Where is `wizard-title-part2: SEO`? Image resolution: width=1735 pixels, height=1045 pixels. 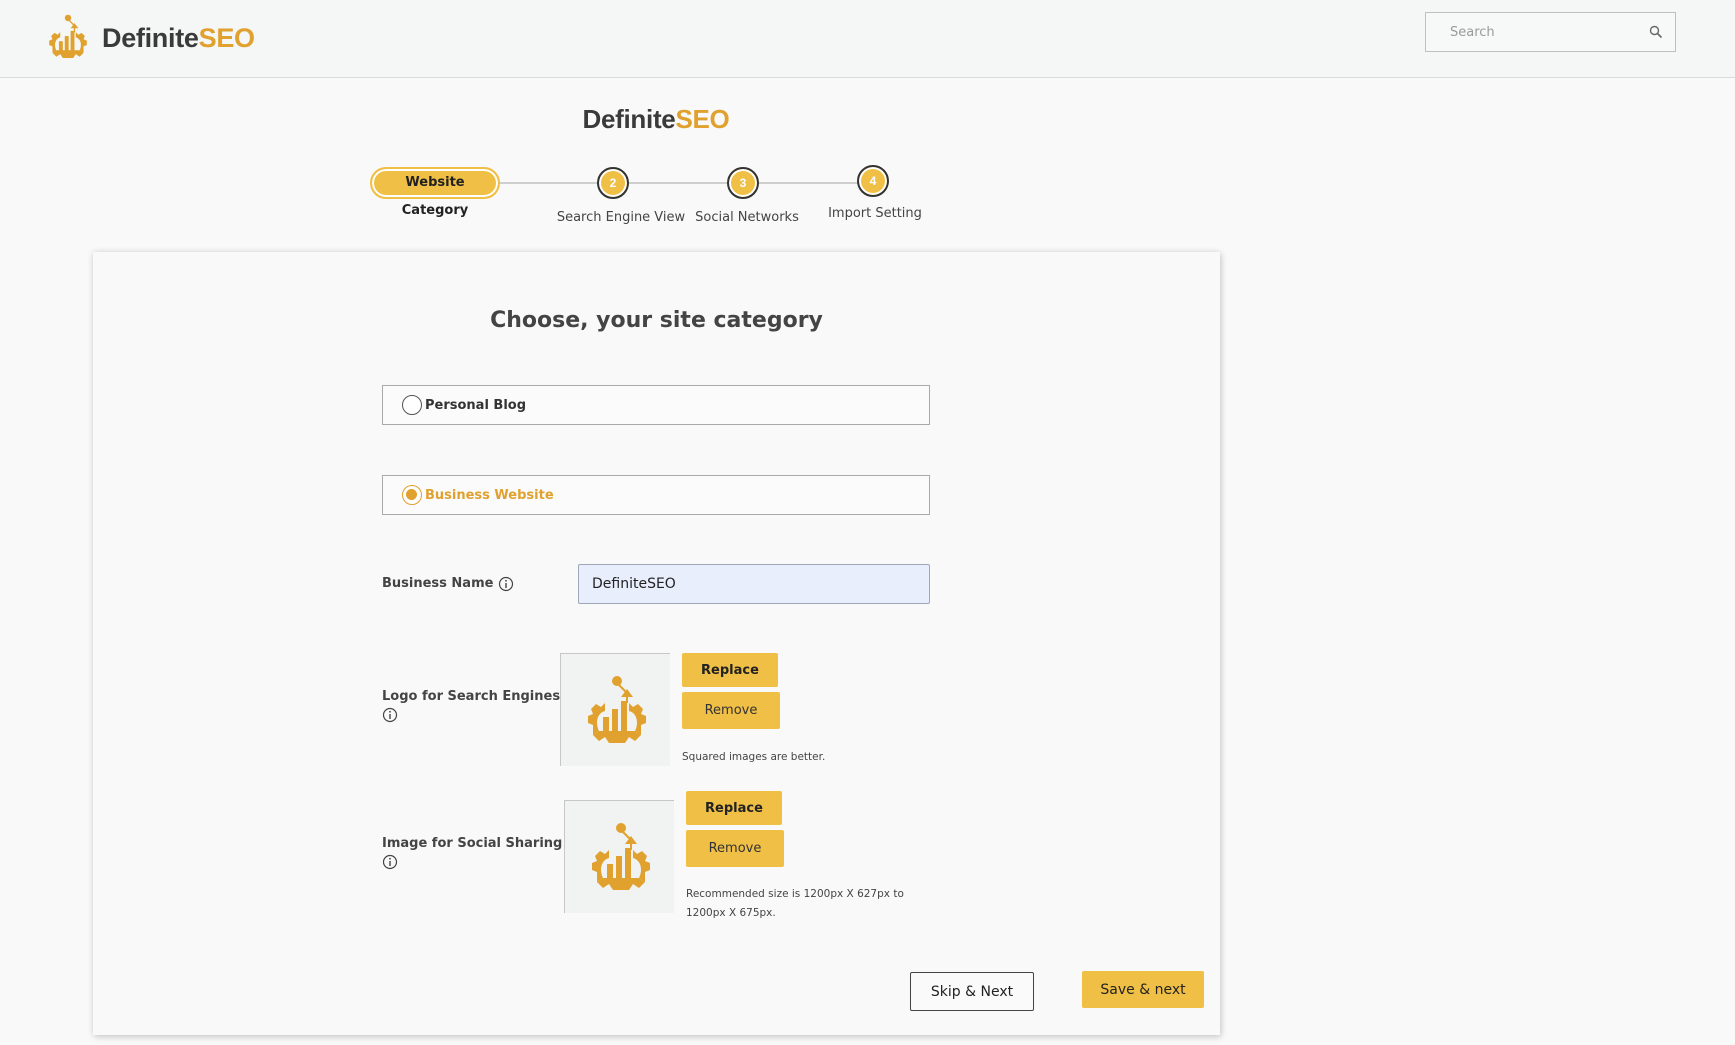
wizard-title-part2: SEO is located at coordinates (702, 119).